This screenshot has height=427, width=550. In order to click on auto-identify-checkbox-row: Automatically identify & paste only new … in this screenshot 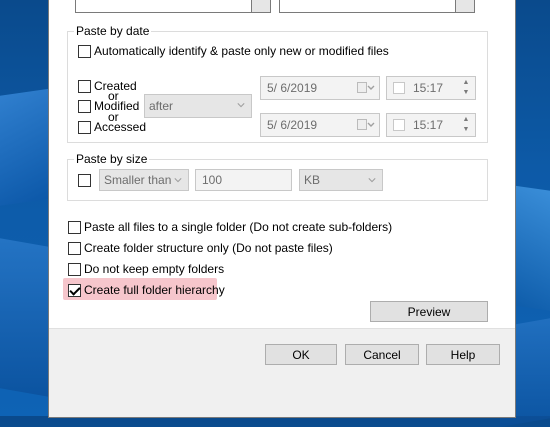, I will do `click(233, 51)`.